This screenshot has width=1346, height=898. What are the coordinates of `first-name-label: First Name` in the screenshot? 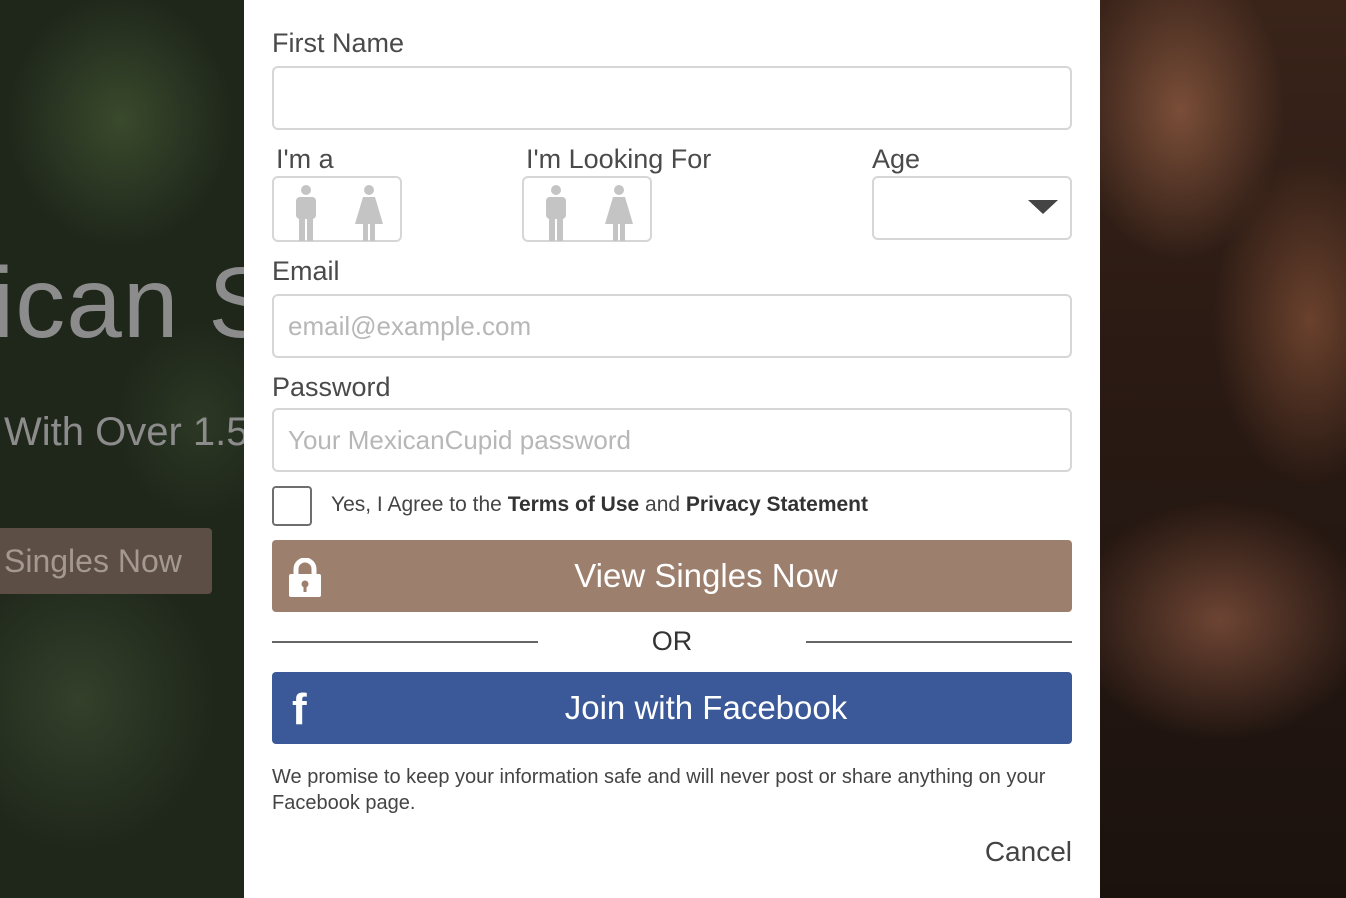 It's located at (338, 43).